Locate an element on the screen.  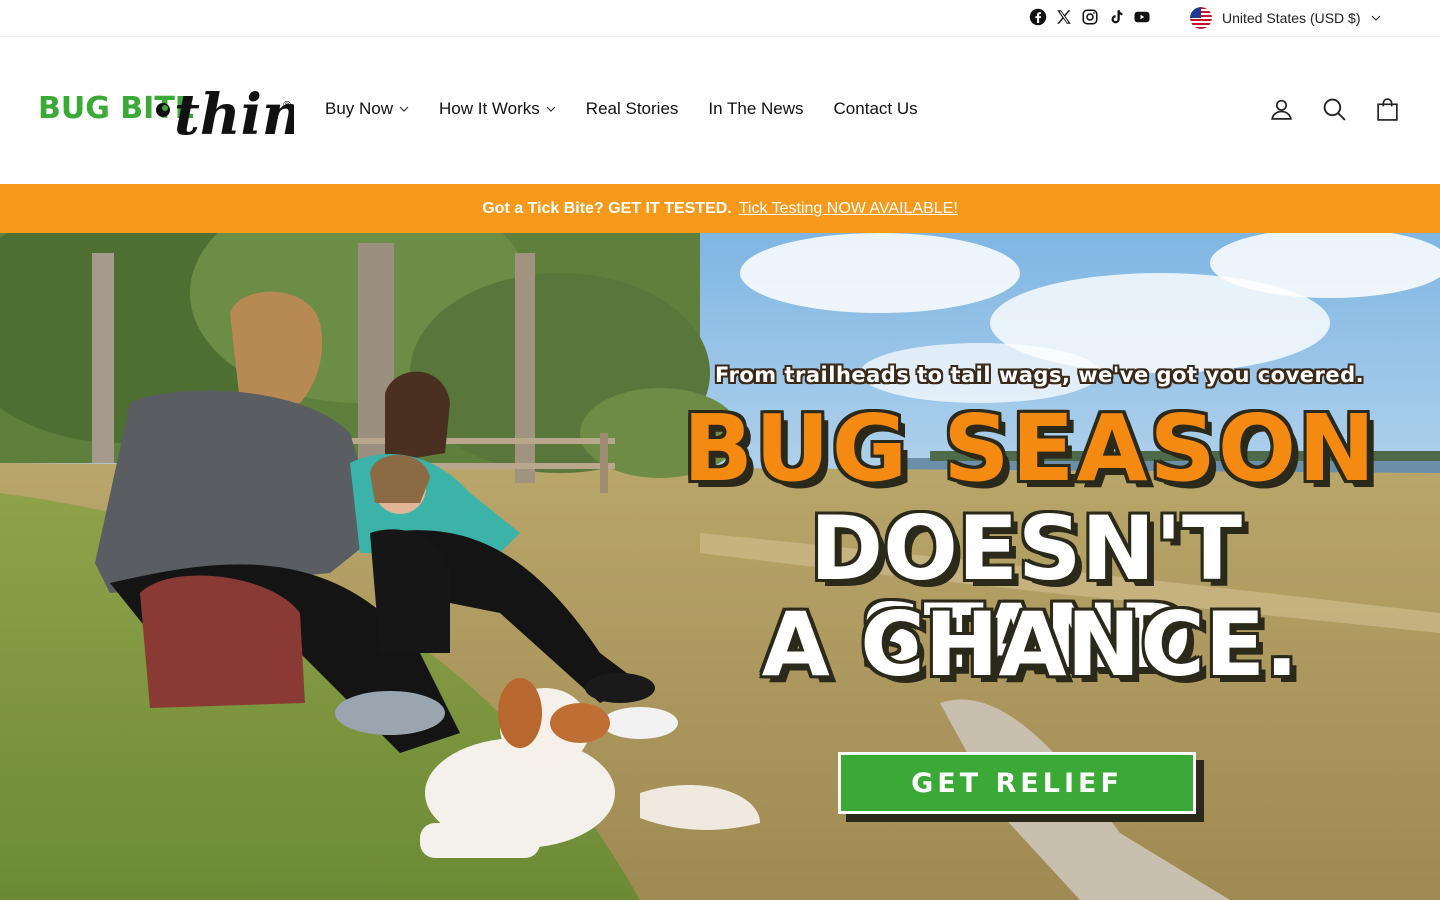
nav-real-stories: Real Stories is located at coordinates (632, 109).